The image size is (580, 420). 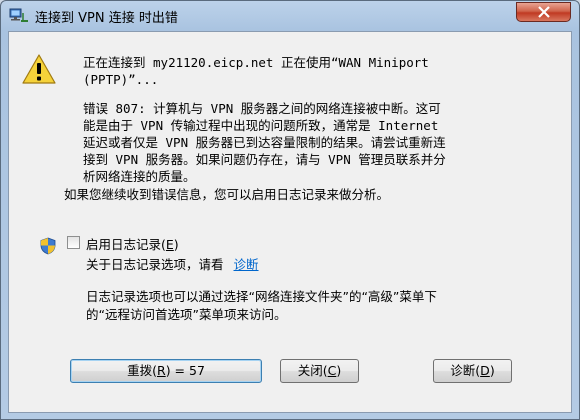 What do you see at coordinates (161, 370) in the screenshot?
I see `redial-accesskey: R` at bounding box center [161, 370].